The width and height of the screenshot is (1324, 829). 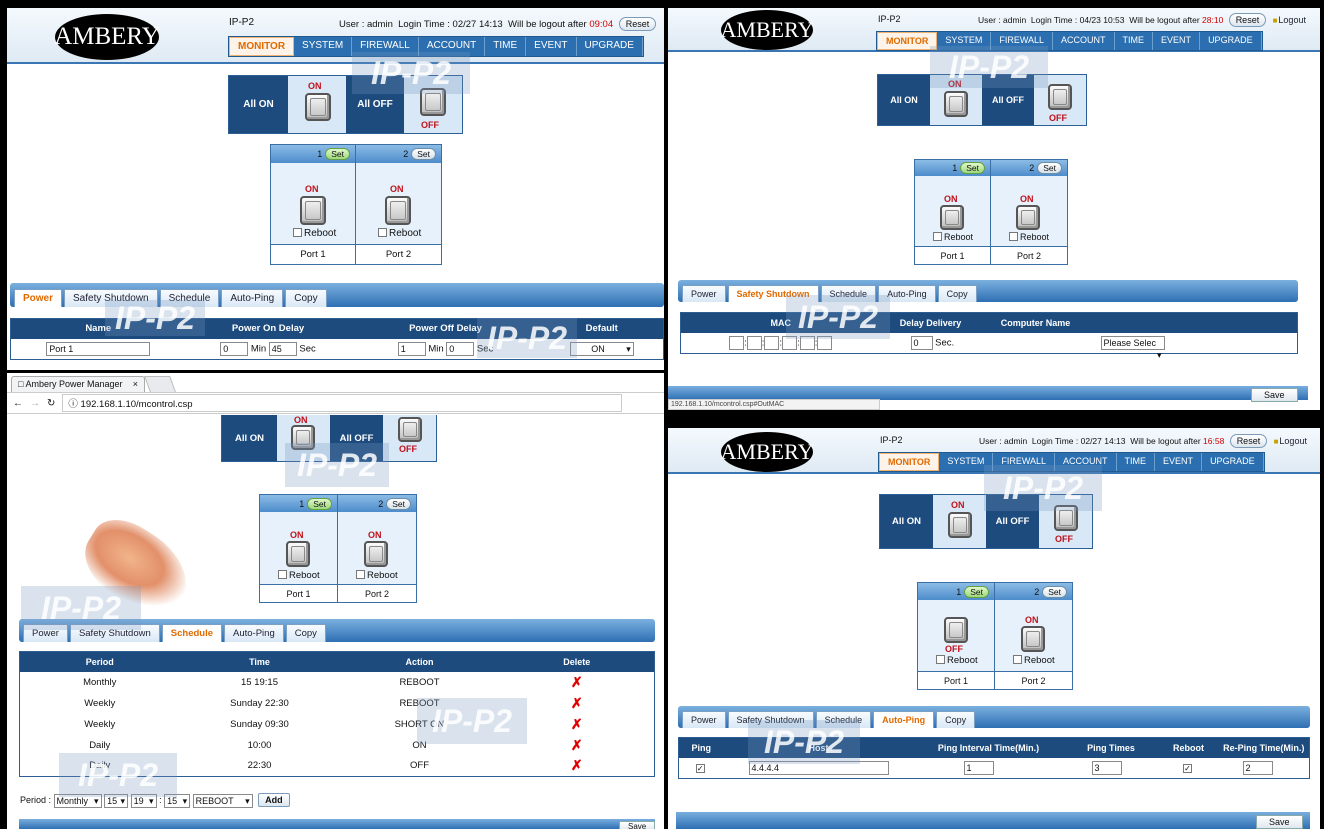 I want to click on minute-select: 15, so click(x=177, y=800).